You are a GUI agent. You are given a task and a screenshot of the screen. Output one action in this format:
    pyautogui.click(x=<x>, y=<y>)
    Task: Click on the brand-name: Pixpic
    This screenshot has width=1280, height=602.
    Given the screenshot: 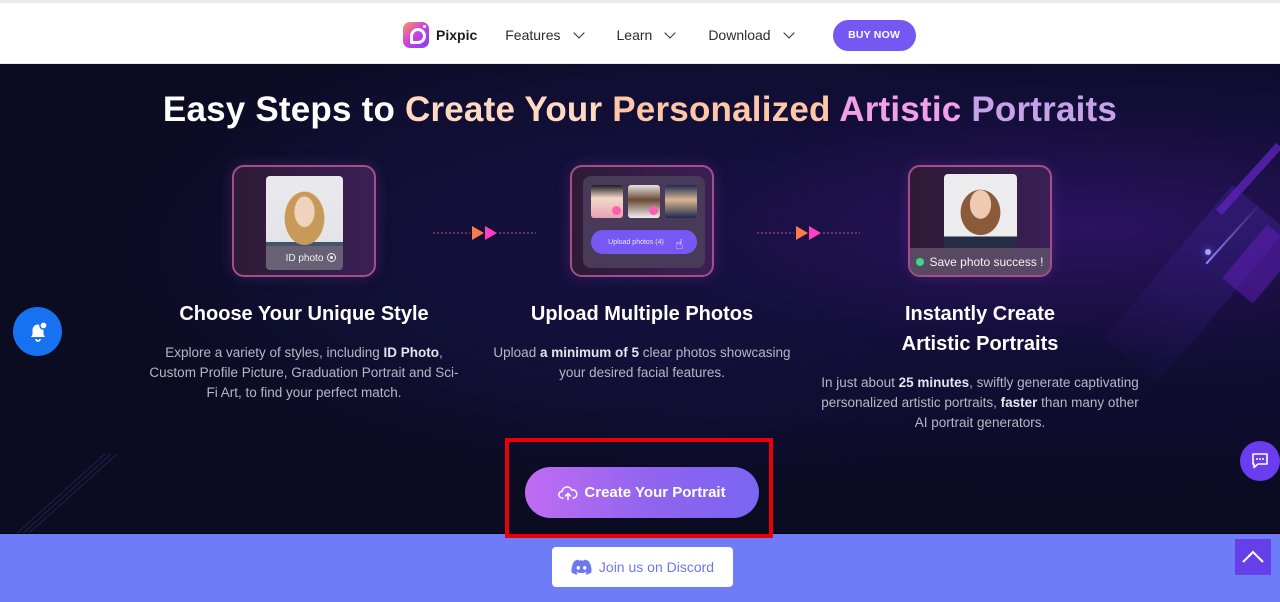 What is the action you would take?
    pyautogui.click(x=457, y=35)
    